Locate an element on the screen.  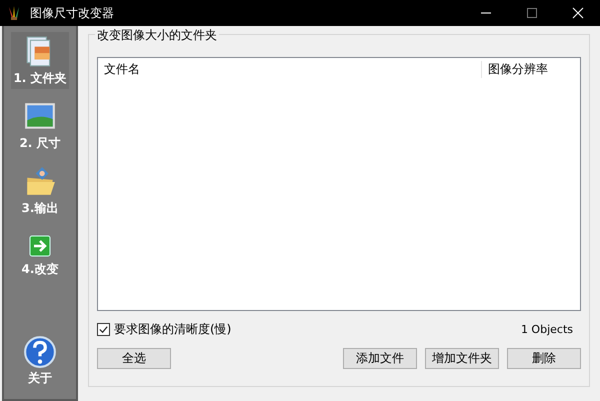
sharpness-checkbox: 要求图像的清晰度(慢) is located at coordinates (164, 329).